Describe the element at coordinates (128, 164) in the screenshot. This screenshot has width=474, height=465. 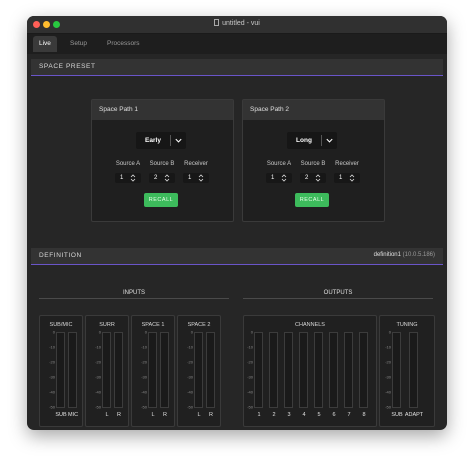
I see `source-a-label: Source A` at that location.